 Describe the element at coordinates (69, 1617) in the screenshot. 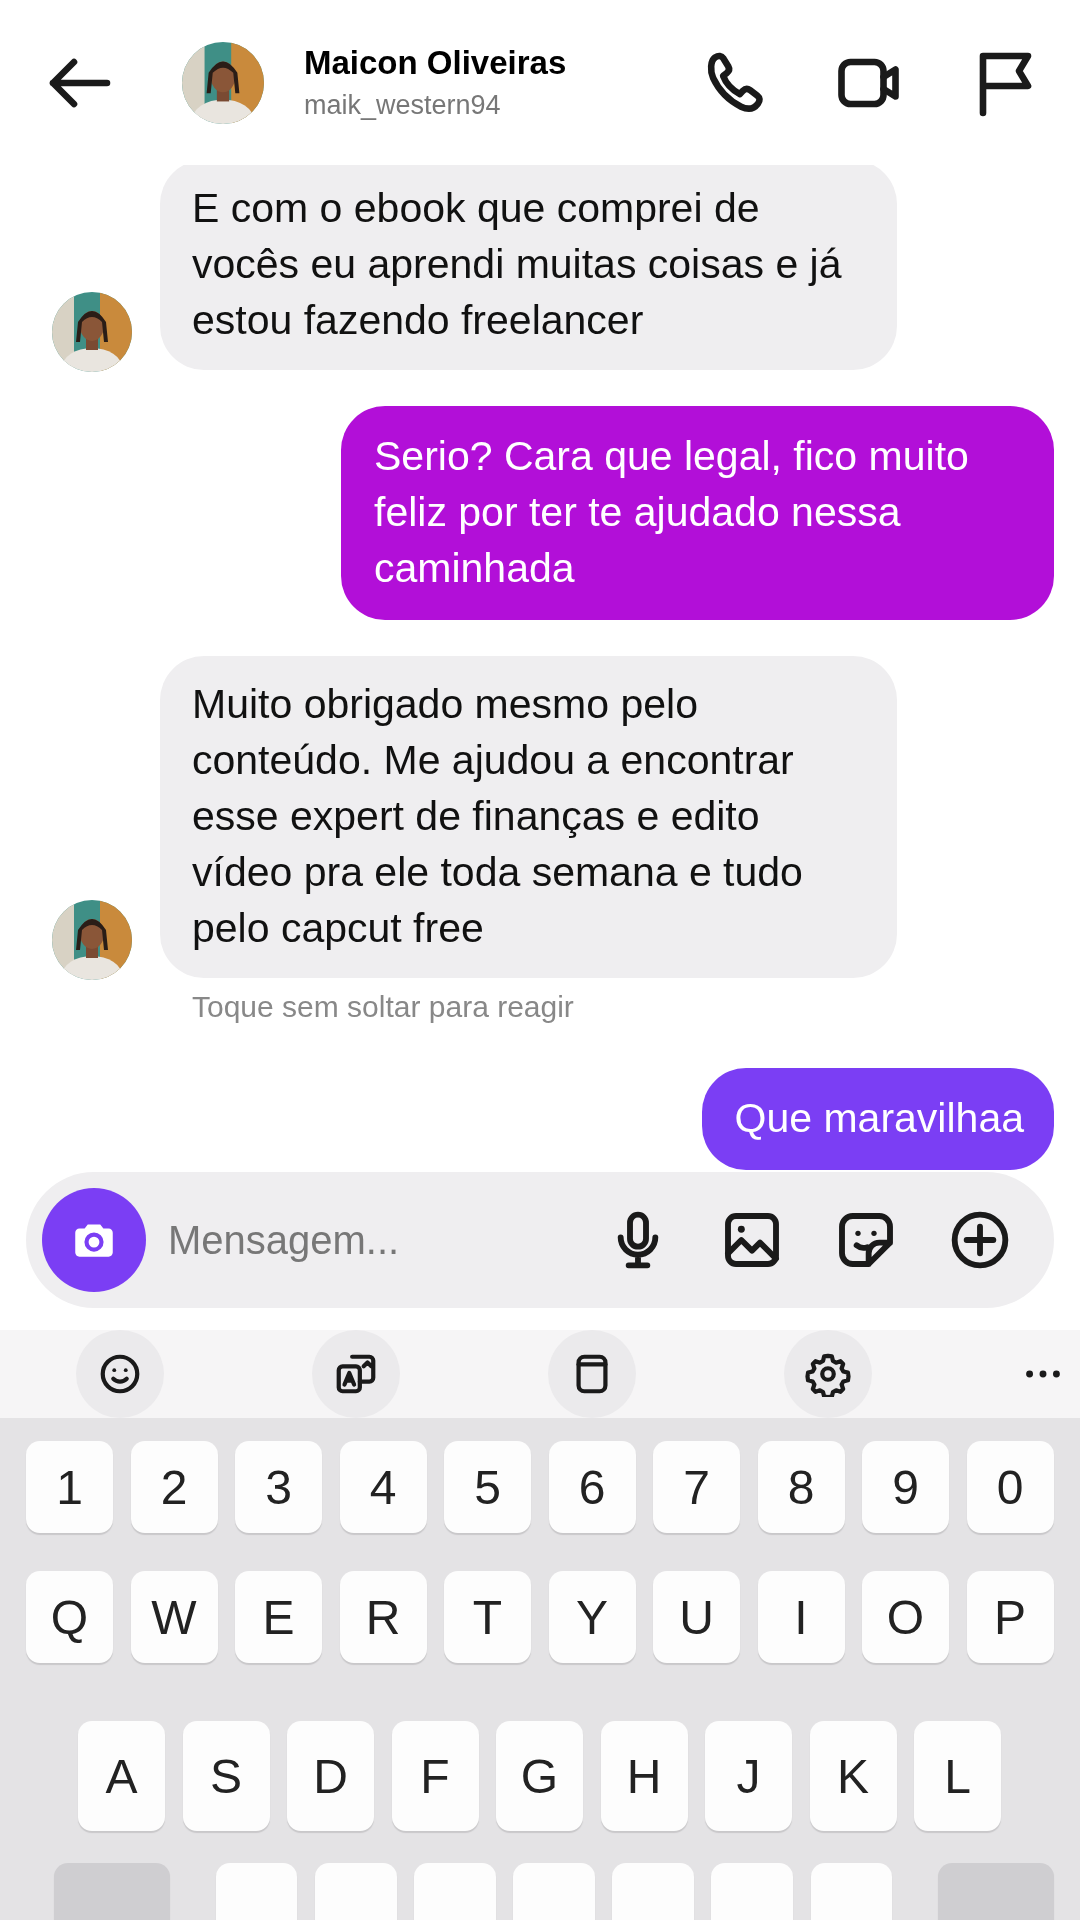

I see `keyboard-key: Q` at that location.